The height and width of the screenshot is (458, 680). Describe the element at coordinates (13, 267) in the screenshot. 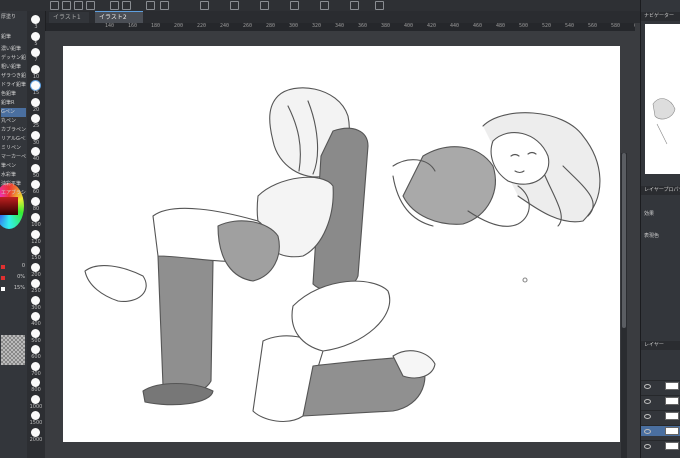

I see `color-value-row: 0` at that location.